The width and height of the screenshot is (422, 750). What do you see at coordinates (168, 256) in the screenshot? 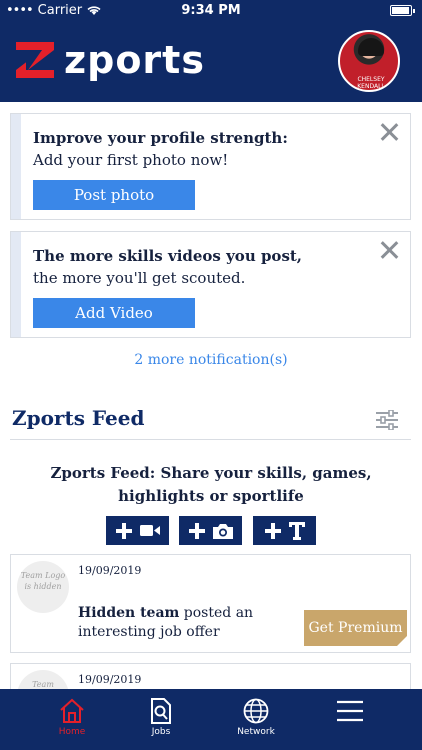
I see `notification-title: The more skills videos you post,` at bounding box center [168, 256].